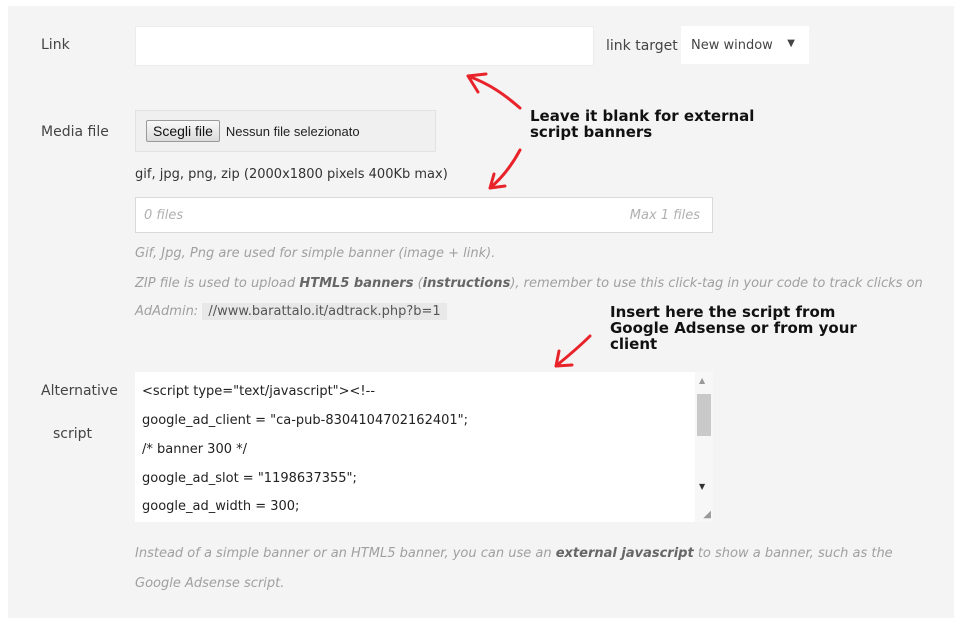  What do you see at coordinates (529, 220) in the screenshot?
I see `annotation-arrows` at bounding box center [529, 220].